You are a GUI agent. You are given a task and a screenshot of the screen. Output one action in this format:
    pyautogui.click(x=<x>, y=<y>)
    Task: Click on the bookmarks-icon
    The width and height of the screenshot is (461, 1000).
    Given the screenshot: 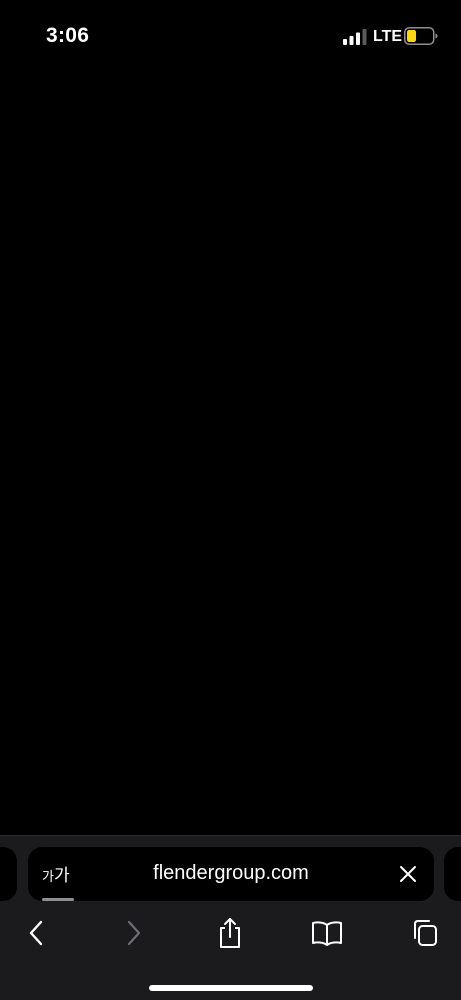 What is the action you would take?
    pyautogui.click(x=327, y=933)
    